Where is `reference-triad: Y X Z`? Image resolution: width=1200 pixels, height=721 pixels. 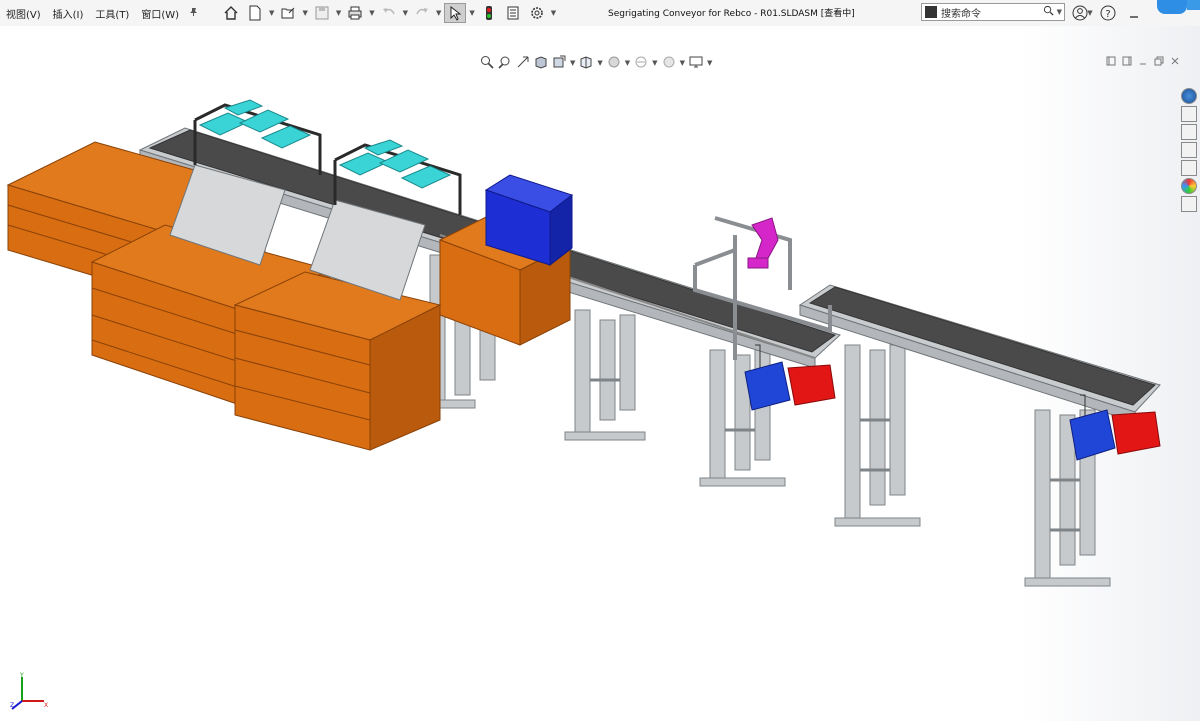
reference-triad: Y X Z is located at coordinates (29, 691).